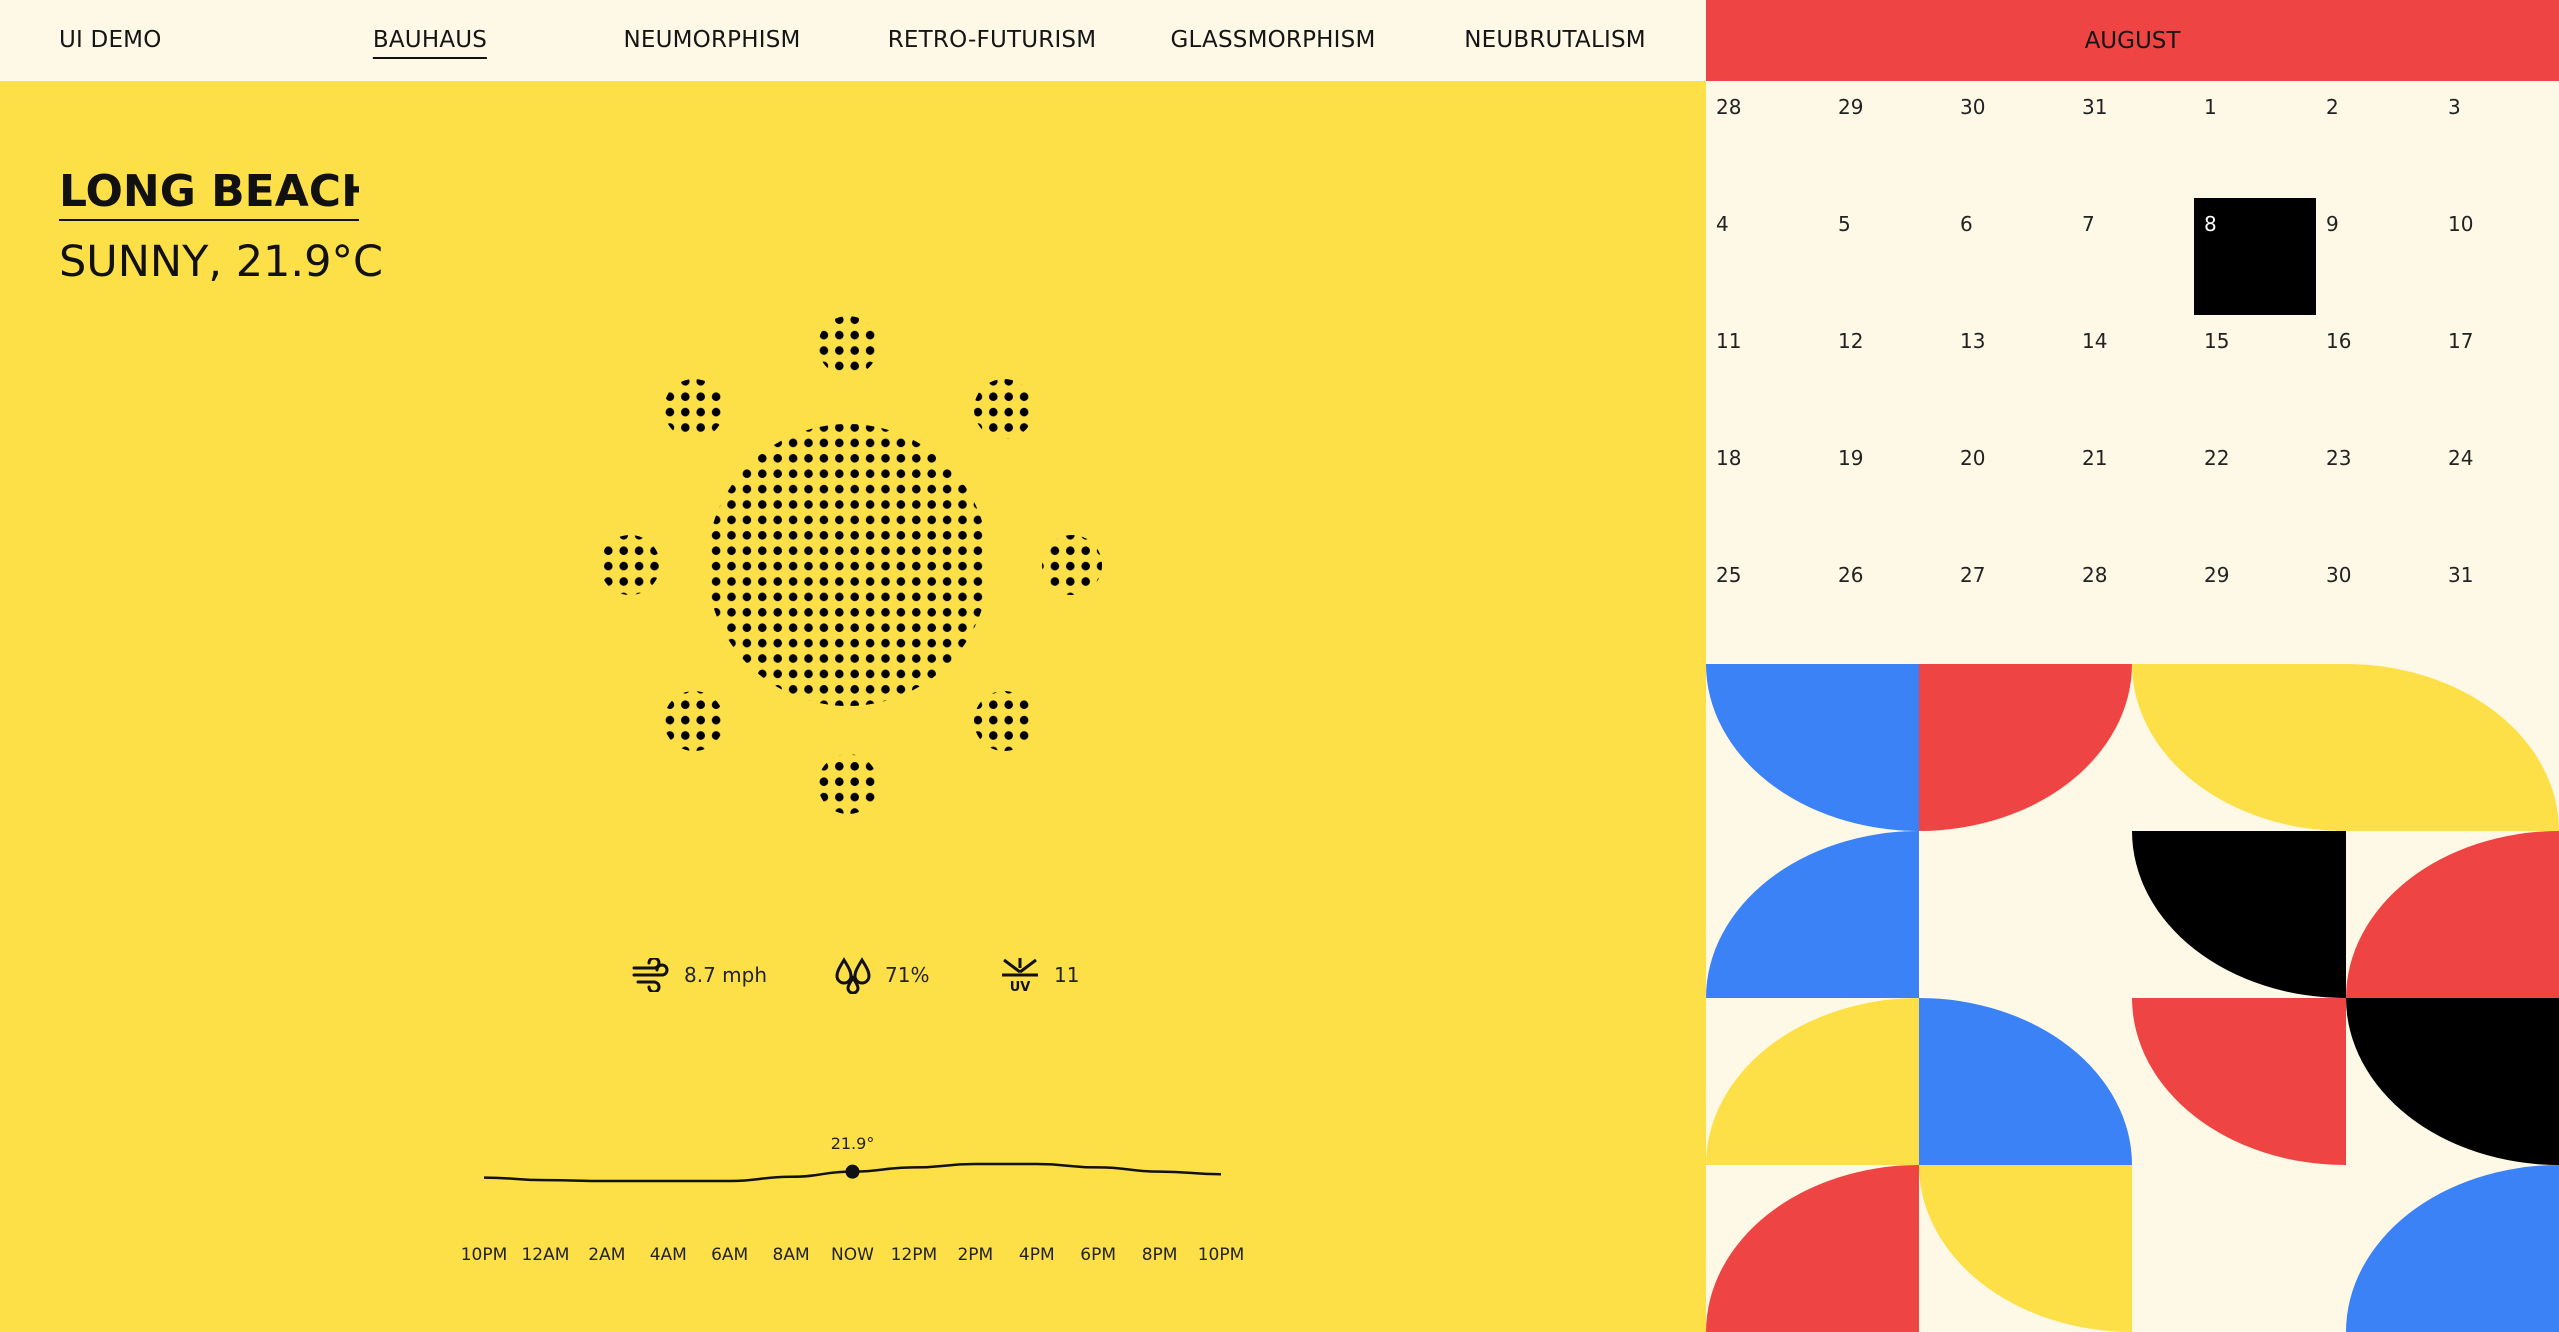 The width and height of the screenshot is (2559, 1332). Describe the element at coordinates (1767, 607) in the screenshot. I see `calendar-day: 25` at that location.